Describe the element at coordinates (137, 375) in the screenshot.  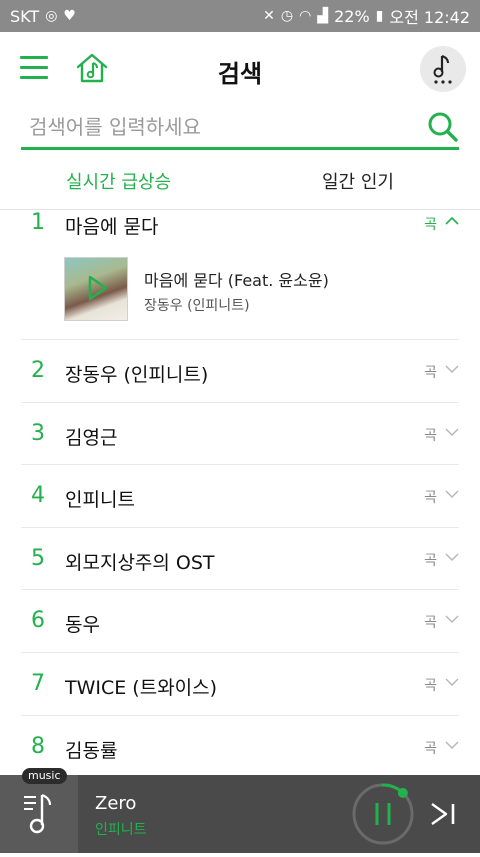
I see `keyword-label: 장동우 (인피니트)` at that location.